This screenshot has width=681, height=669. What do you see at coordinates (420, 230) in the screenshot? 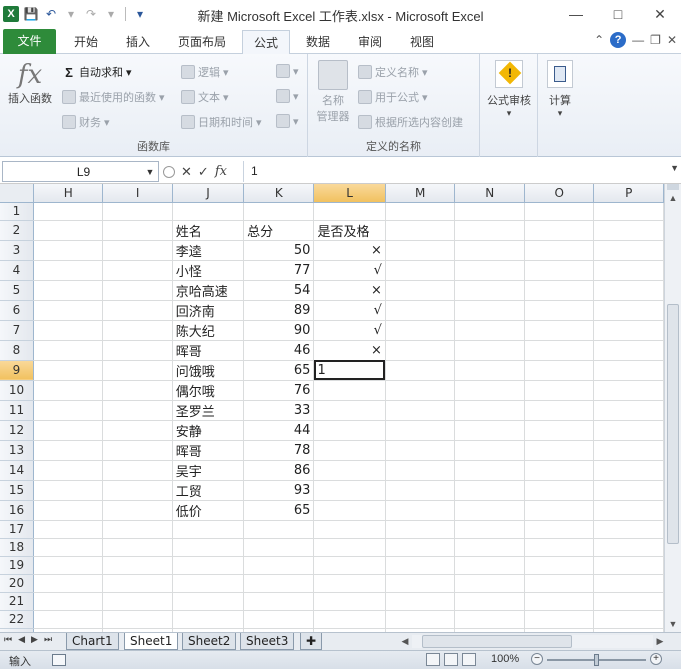
I see `cell-m2` at bounding box center [420, 230].